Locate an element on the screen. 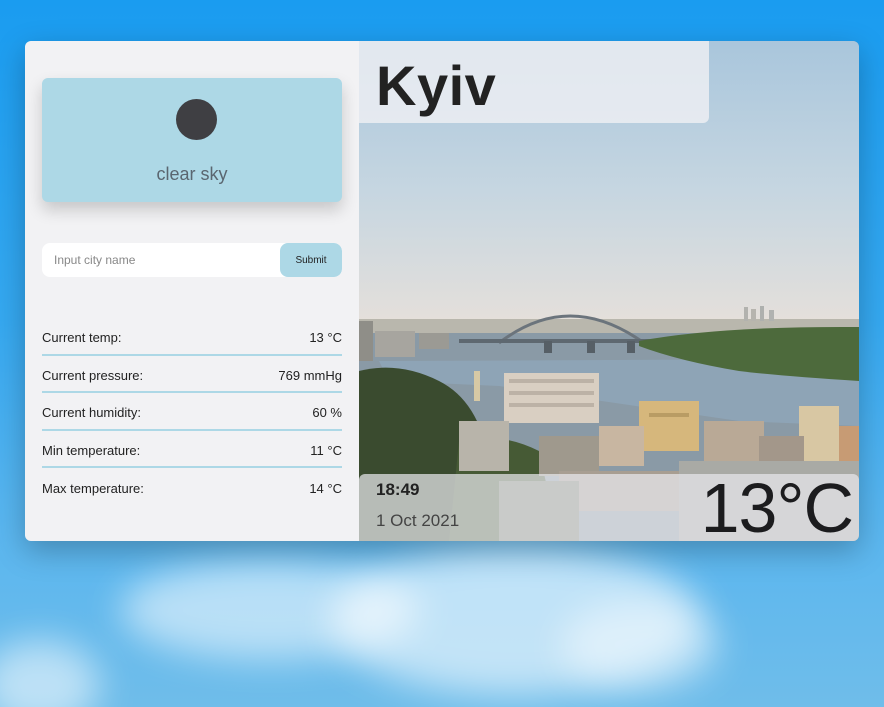  stat-row-current-temp: Current temp: 13 °C is located at coordinates (192, 337).